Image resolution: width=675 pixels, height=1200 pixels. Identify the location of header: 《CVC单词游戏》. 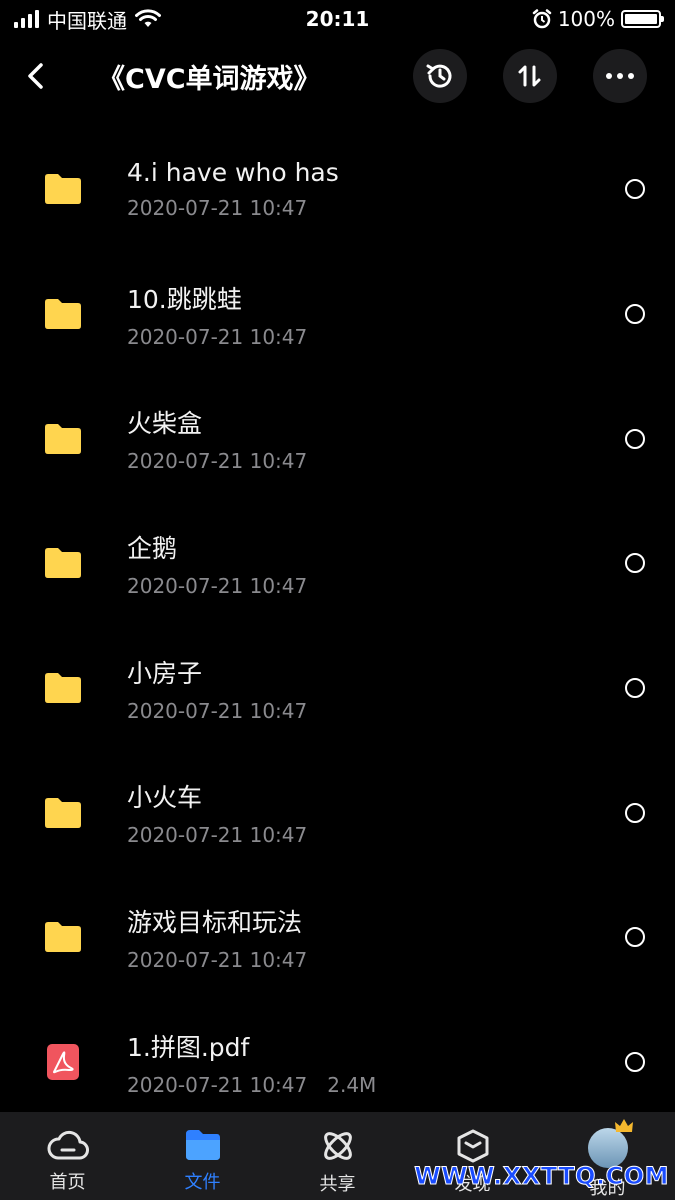
(337, 76).